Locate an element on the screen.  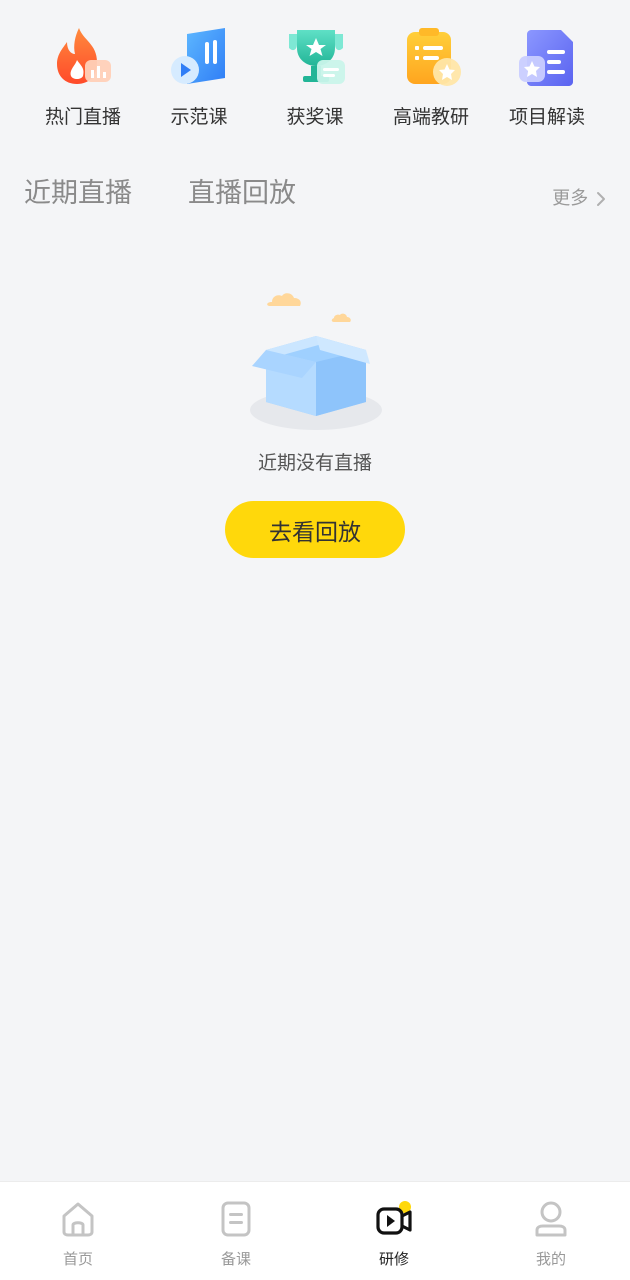
tab-recent-live: 近期直播 is located at coordinates (78, 194).